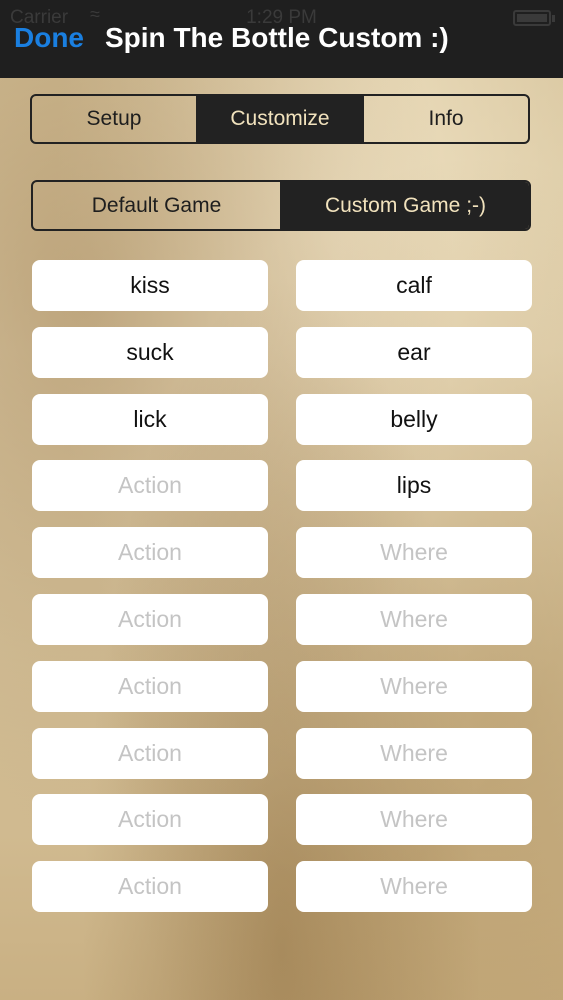 The width and height of the screenshot is (563, 1000). I want to click on main-tab-control: Setup Customize Info, so click(280, 119).